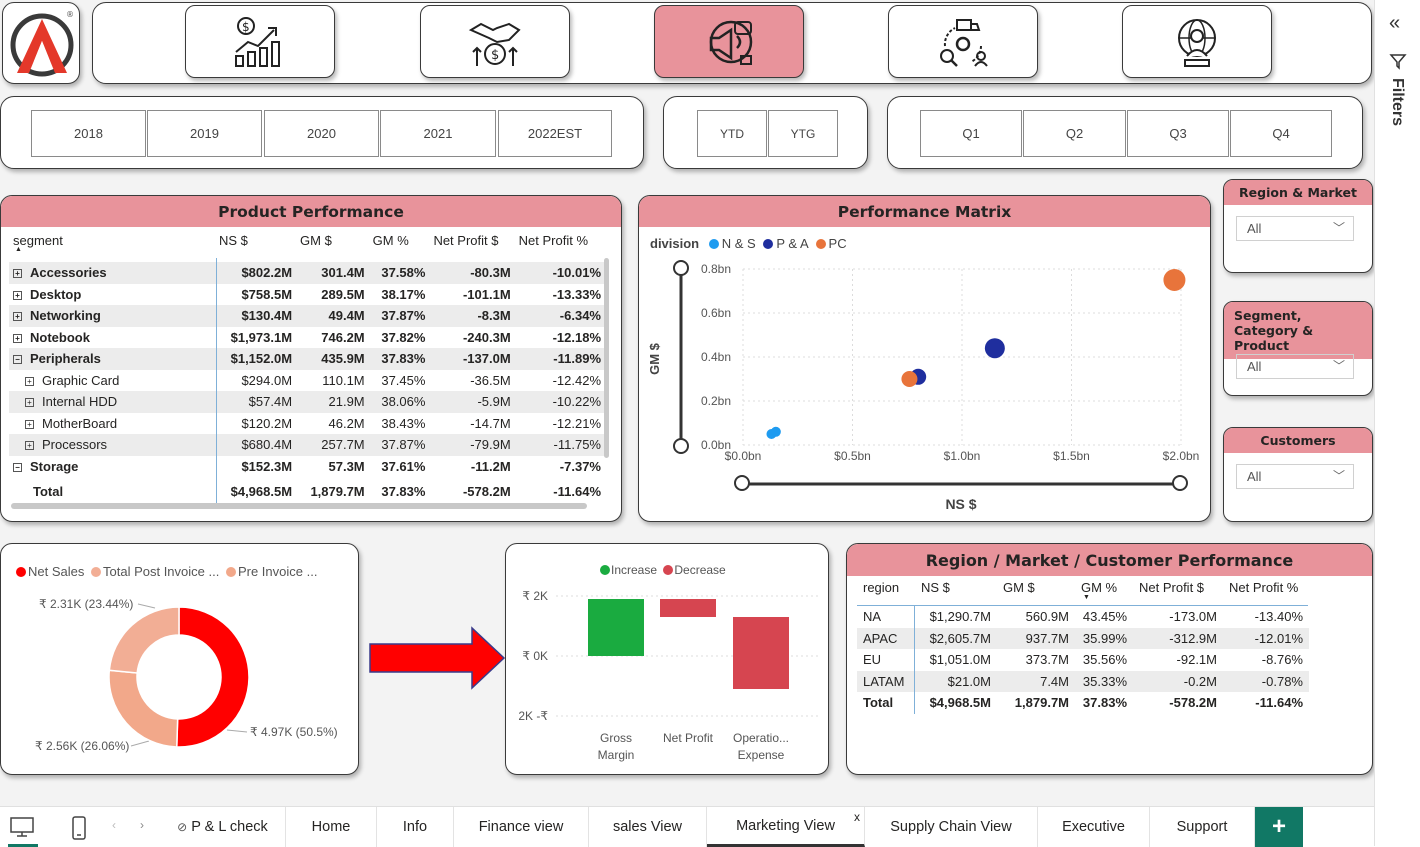  What do you see at coordinates (88, 133) in the screenshot?
I see `year-2018-button: 2018` at bounding box center [88, 133].